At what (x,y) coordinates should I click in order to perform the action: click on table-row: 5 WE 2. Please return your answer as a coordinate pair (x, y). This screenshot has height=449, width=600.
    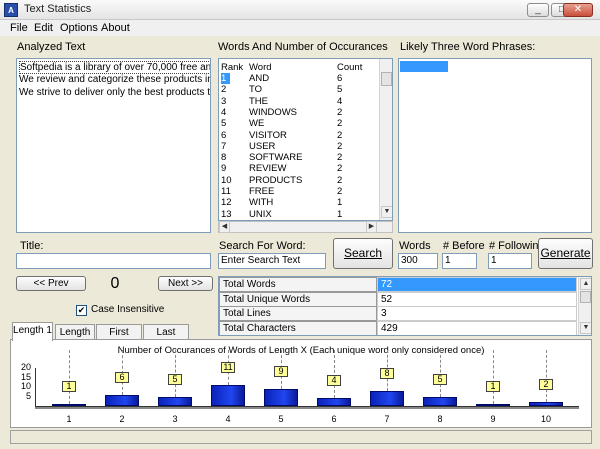
    Looking at the image, I should click on (298, 123).